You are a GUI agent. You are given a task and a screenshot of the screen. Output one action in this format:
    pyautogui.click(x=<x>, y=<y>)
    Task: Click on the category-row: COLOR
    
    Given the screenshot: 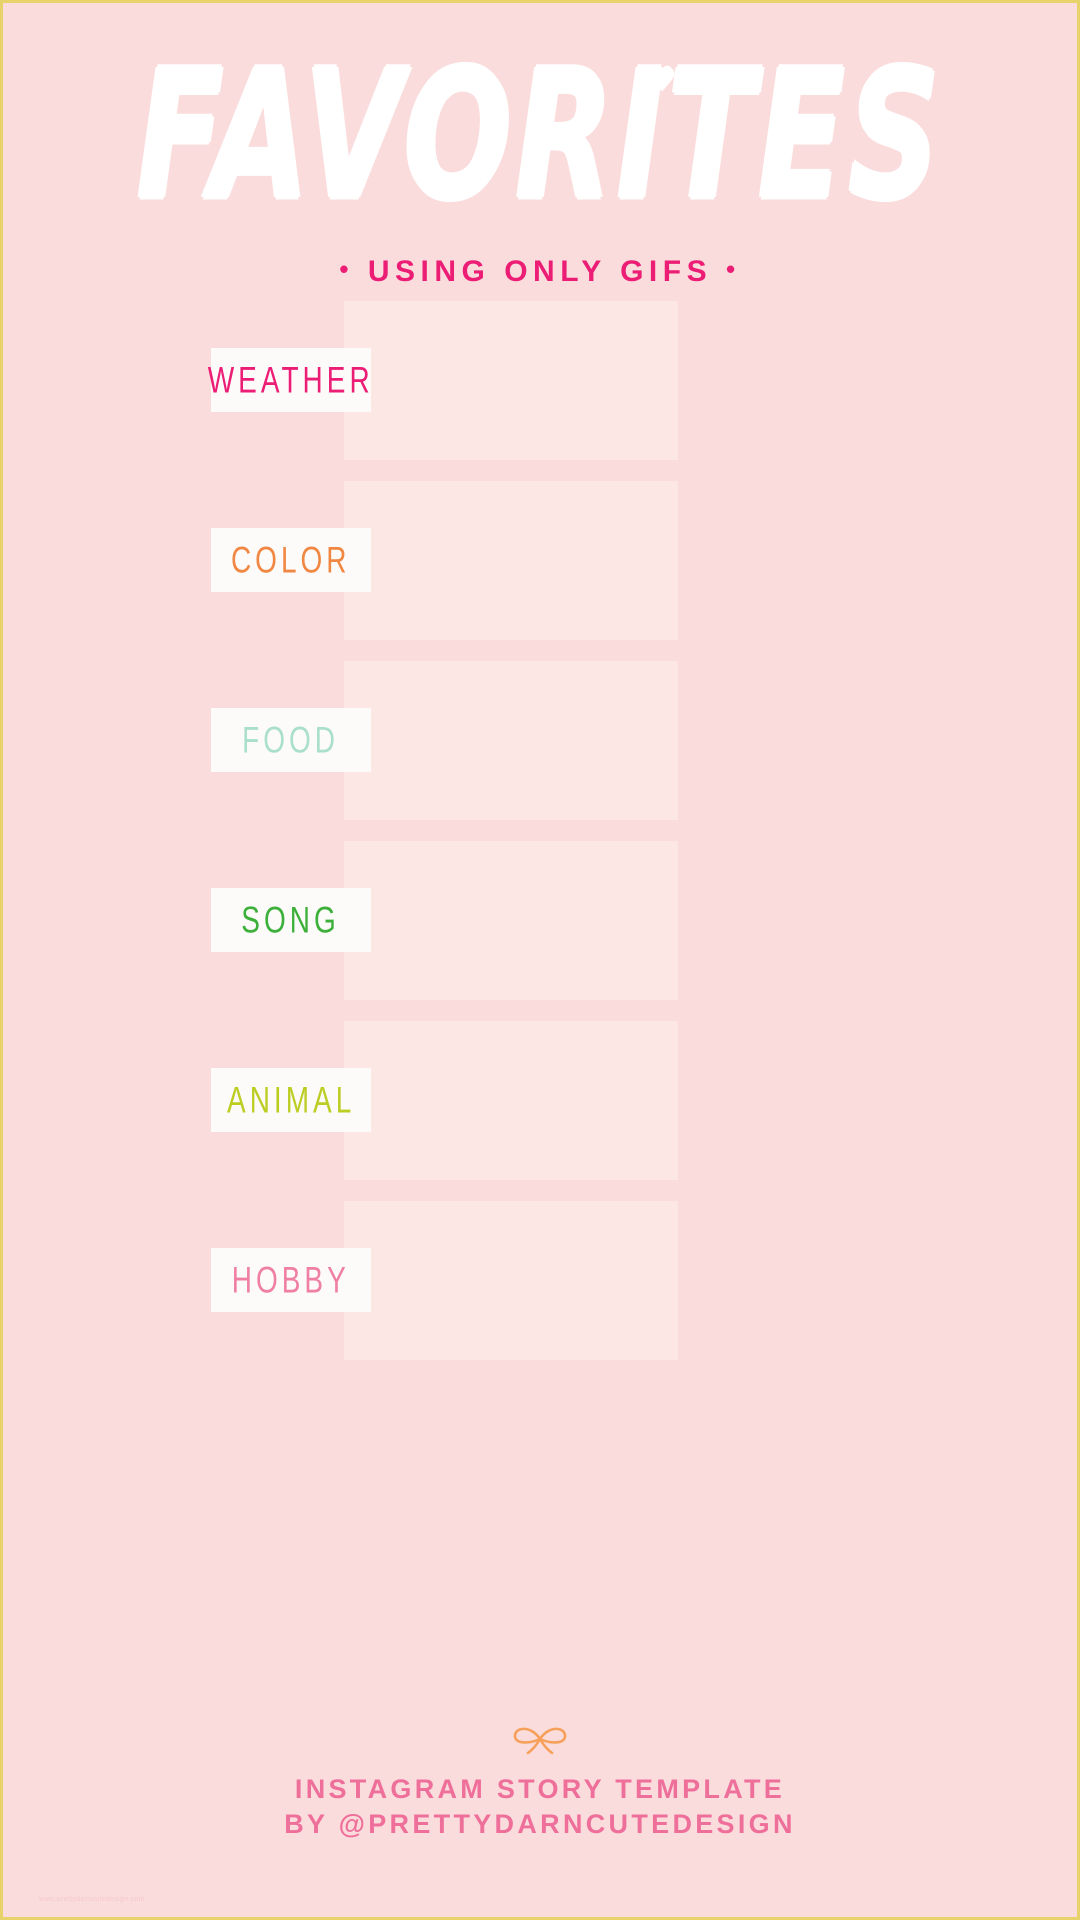 What is the action you would take?
    pyautogui.click(x=540, y=571)
    